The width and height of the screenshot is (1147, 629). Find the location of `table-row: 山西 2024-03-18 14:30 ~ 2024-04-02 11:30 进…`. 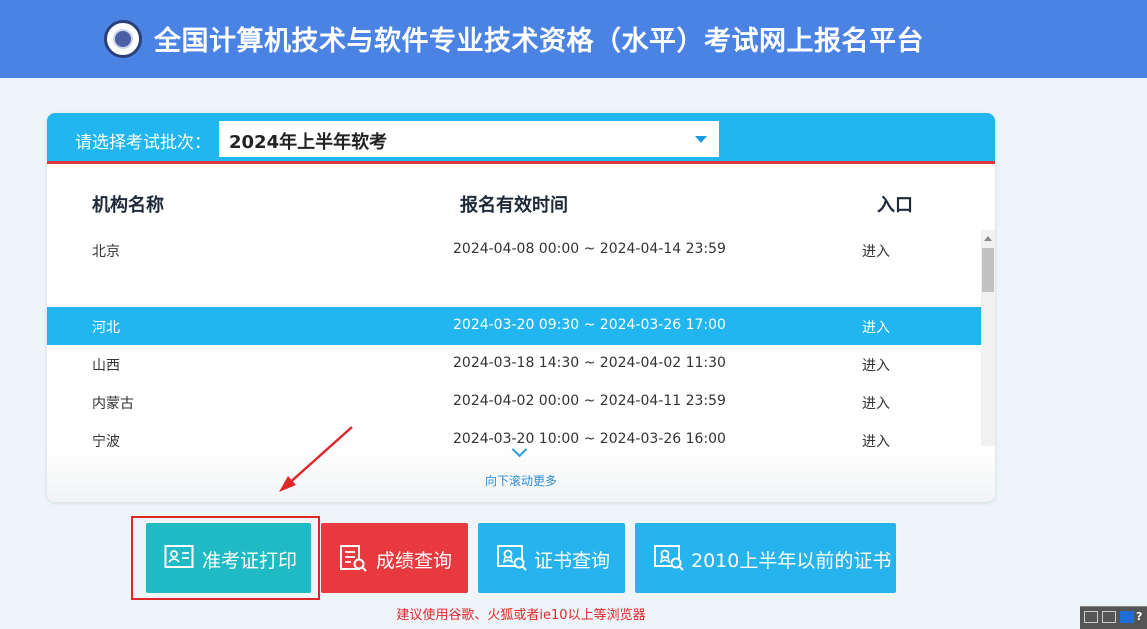

table-row: 山西 2024-03-18 14:30 ~ 2024-04-02 11:30 进… is located at coordinates (514, 364).